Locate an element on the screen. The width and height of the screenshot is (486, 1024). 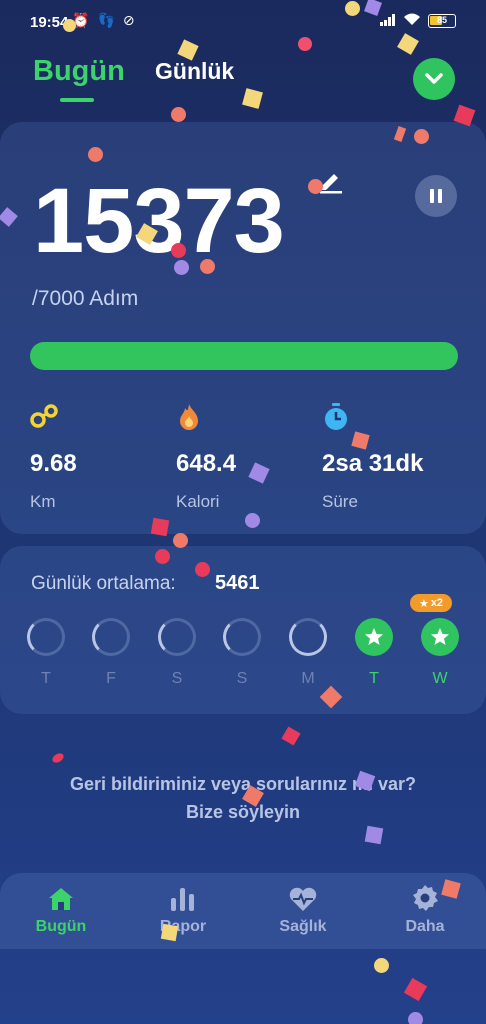
nav-today: Bugün is located at coordinates (61, 908).